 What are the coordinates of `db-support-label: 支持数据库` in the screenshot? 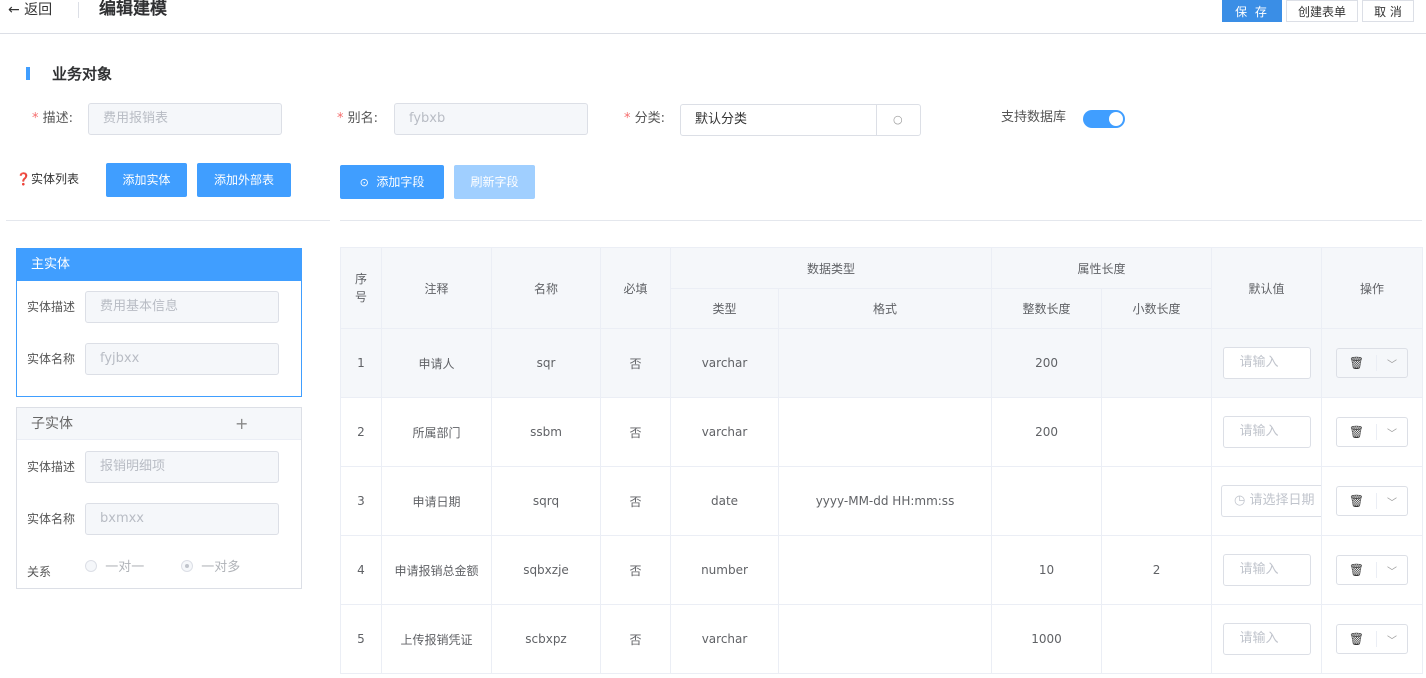 It's located at (1034, 117).